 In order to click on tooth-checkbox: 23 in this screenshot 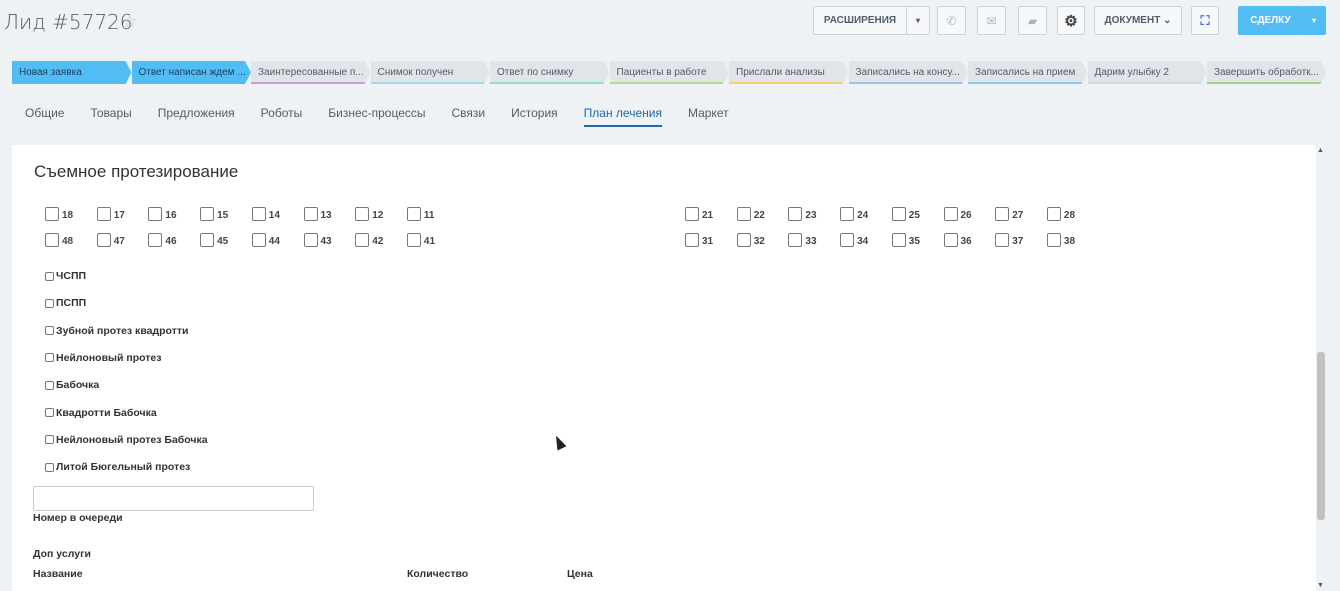, I will do `click(802, 214)`.